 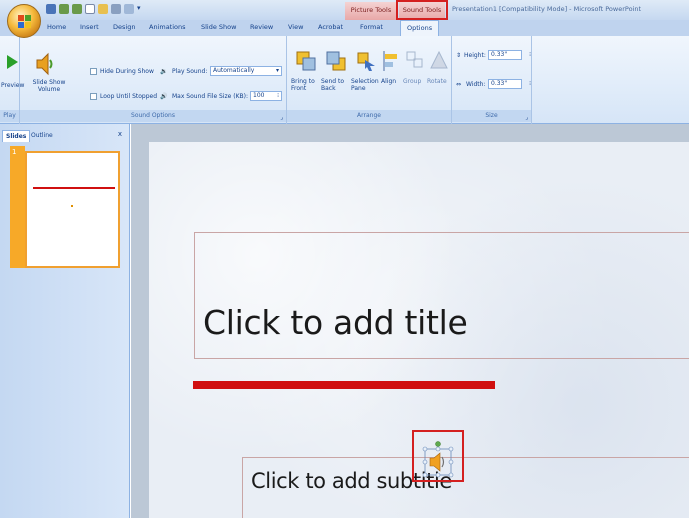 I want to click on play-sound-dropdown: Automatically ▾, so click(x=246, y=71).